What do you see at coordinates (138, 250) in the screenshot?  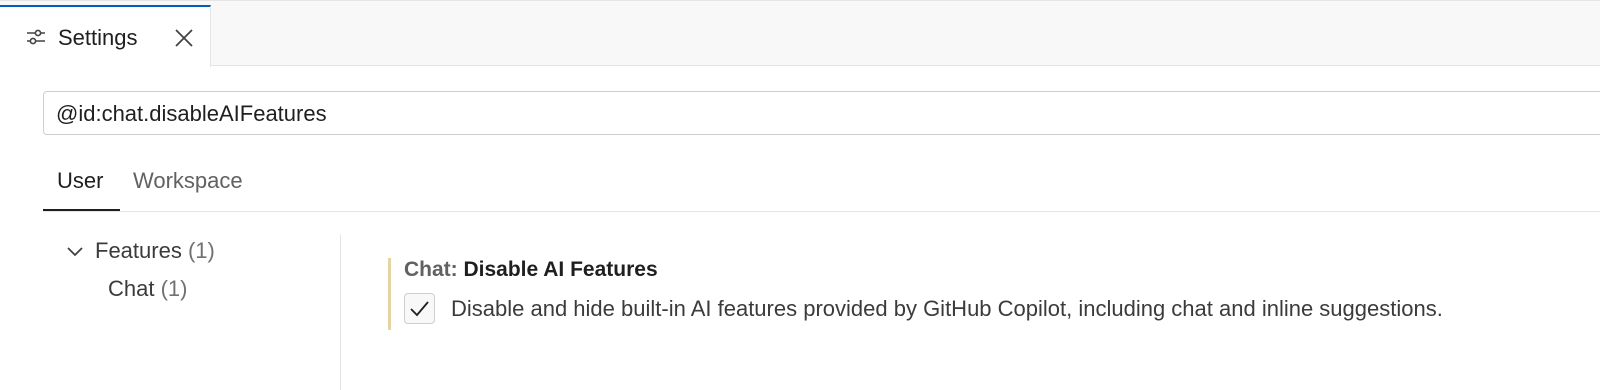 I see `toc-item-features-label: Features` at bounding box center [138, 250].